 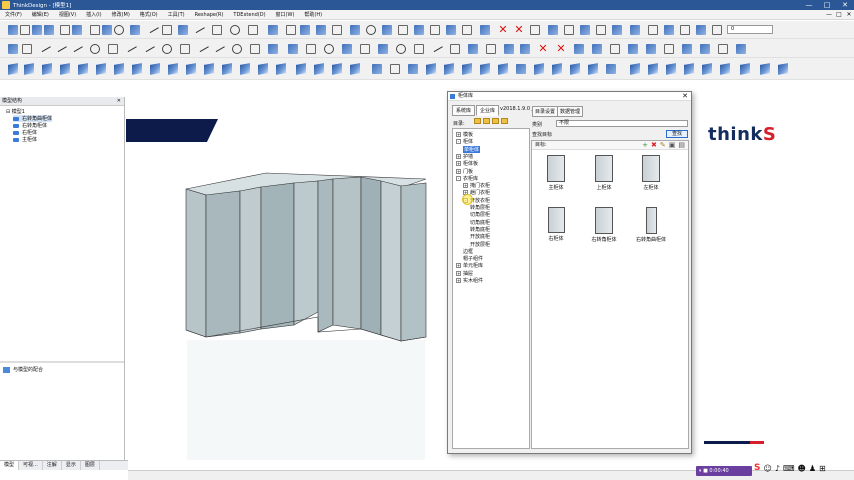 I want to click on panel-splitter, so click(x=62, y=362).